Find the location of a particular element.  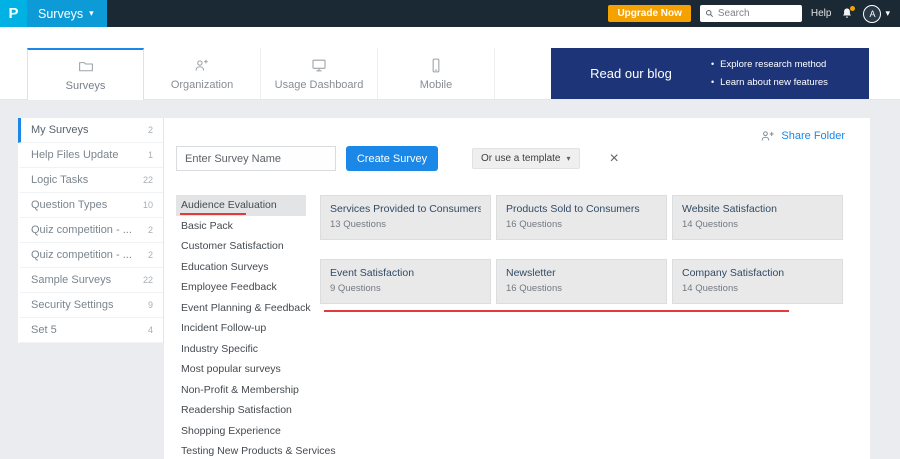

sidebar-item-help-files-update: Help Files Update 1 is located at coordinates (90, 155).